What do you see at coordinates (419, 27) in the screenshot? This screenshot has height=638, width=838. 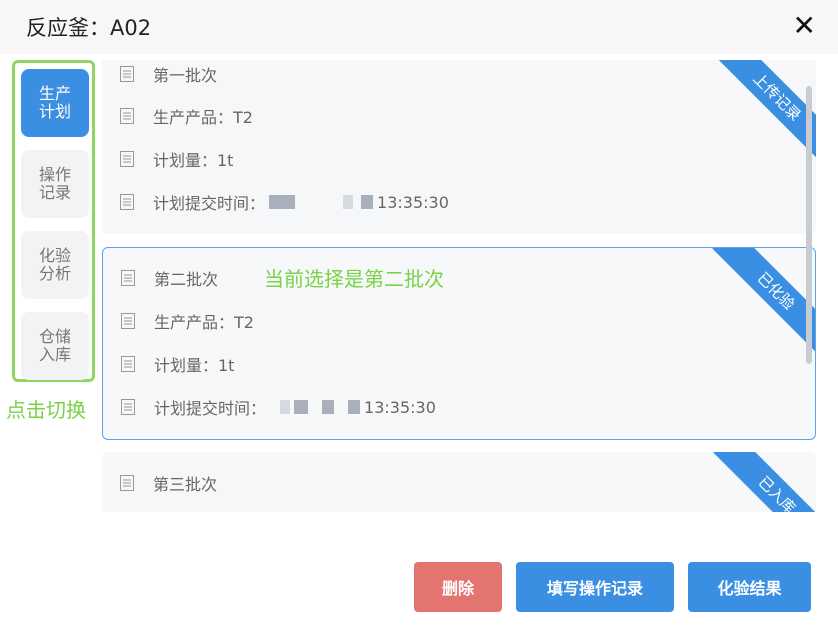 I see `dialog-header: 反应釜：A02 ✕` at bounding box center [419, 27].